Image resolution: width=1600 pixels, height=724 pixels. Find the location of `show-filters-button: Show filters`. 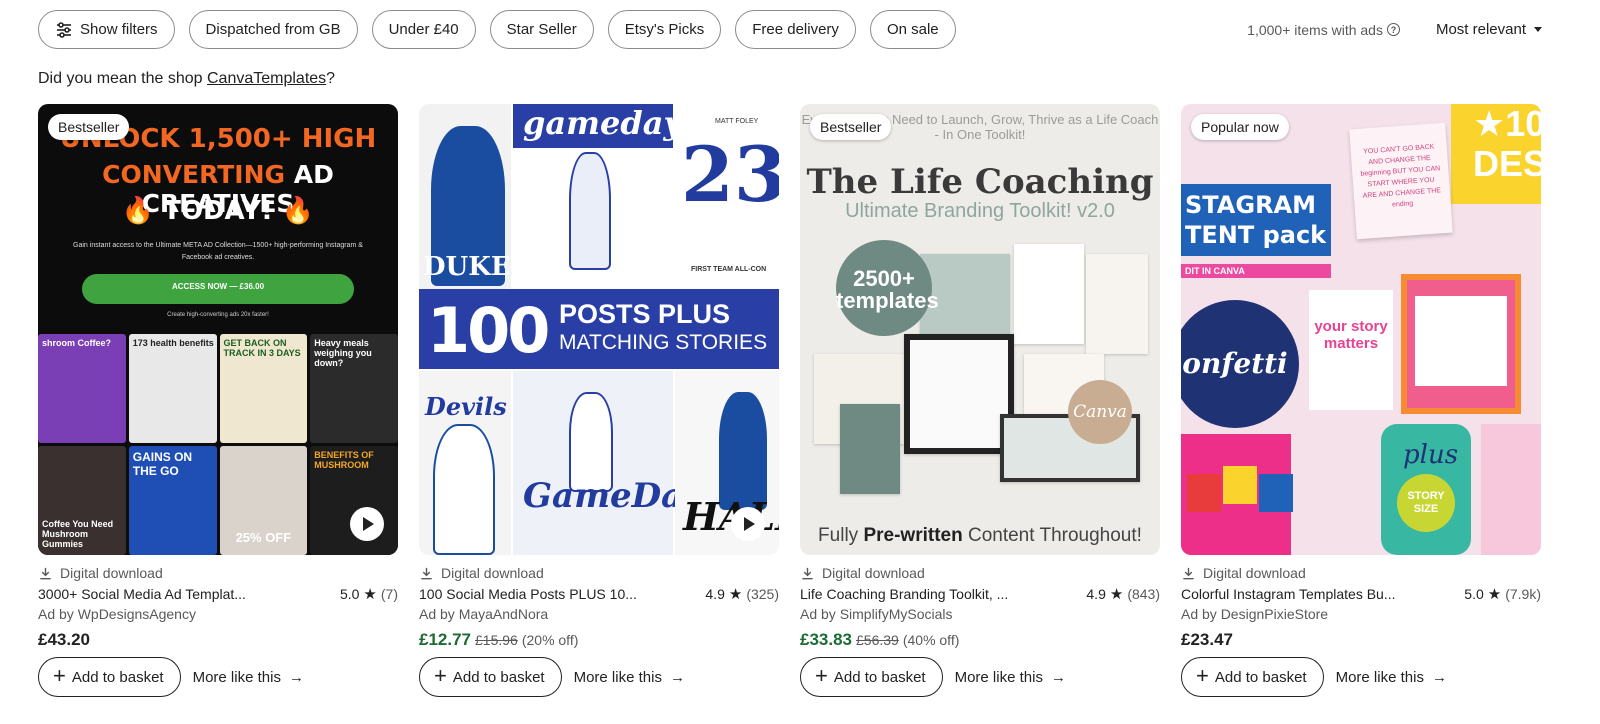

show-filters-button: Show filters is located at coordinates (106, 29).